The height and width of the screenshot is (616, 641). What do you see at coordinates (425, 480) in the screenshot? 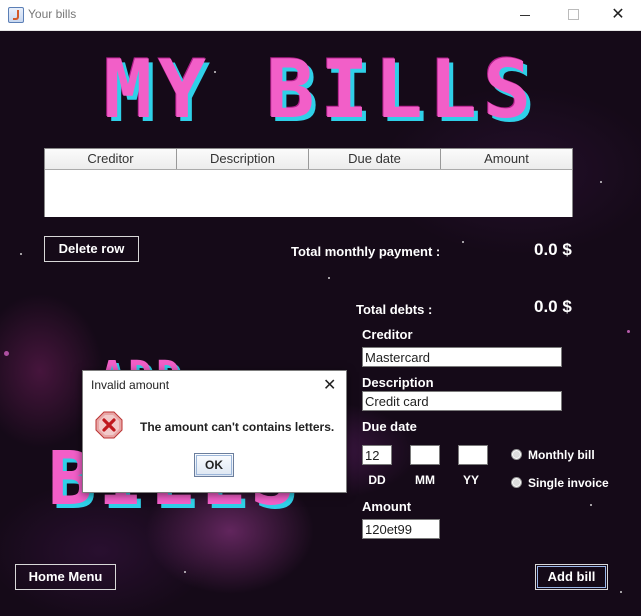
I see `month-format-label: MM` at bounding box center [425, 480].